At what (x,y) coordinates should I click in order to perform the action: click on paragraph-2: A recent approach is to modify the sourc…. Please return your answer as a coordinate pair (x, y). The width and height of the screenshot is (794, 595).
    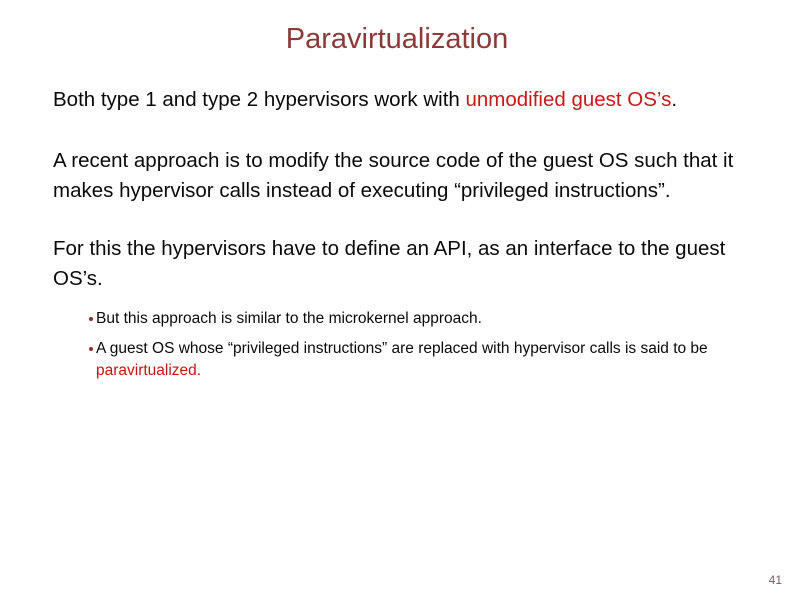
    Looking at the image, I should click on (416, 176).